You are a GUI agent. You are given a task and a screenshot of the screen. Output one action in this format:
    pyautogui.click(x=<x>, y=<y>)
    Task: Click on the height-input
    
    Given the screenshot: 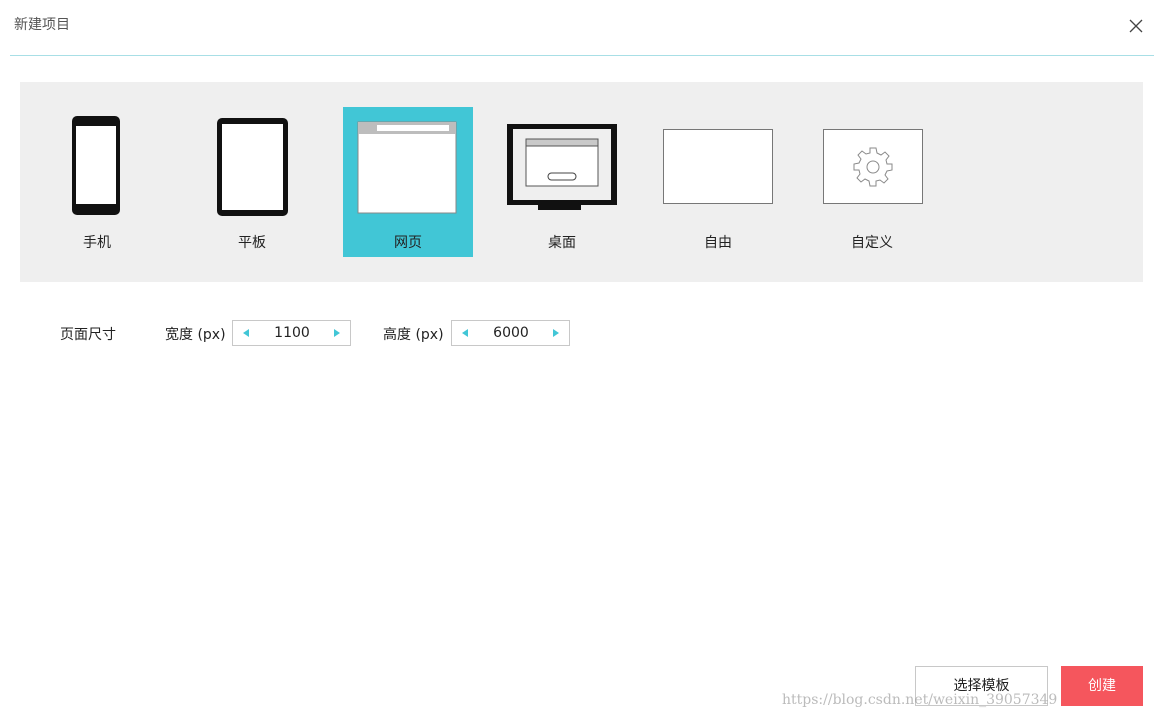 What is the action you would take?
    pyautogui.click(x=511, y=333)
    